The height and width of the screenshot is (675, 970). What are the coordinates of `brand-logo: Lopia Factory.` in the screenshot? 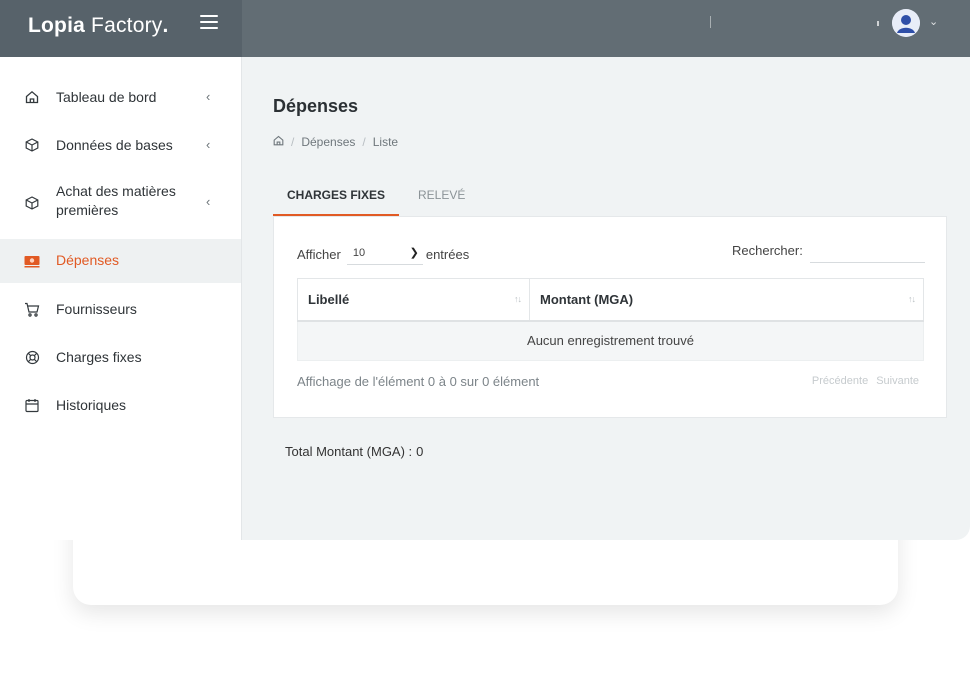 It's located at (98, 26).